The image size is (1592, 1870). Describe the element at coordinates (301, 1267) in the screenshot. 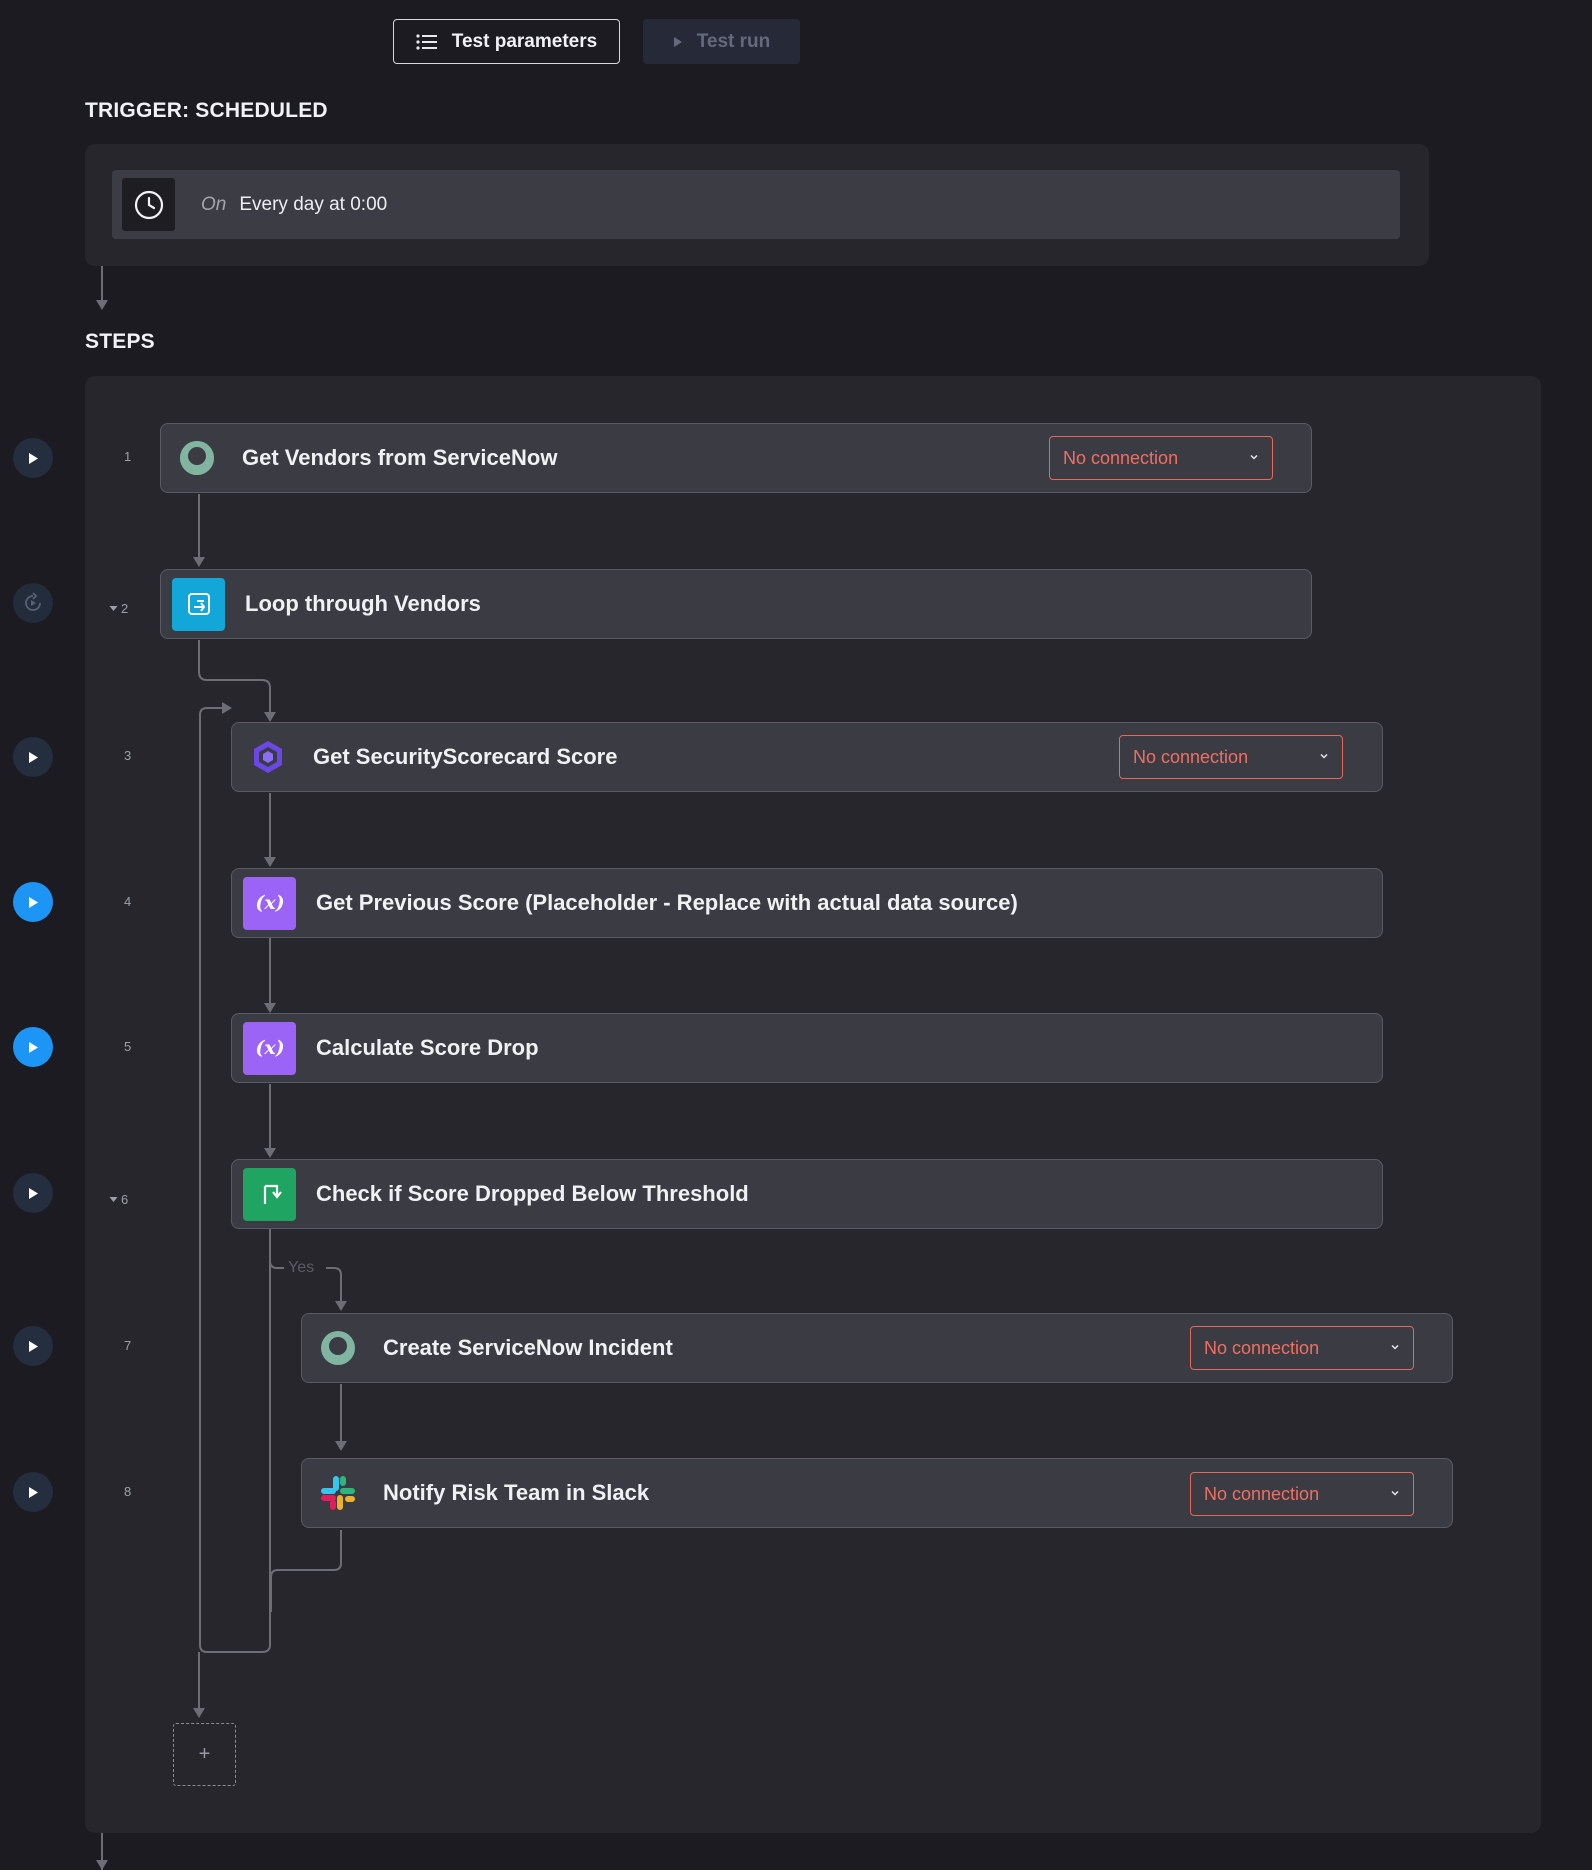

I see `branch-yes-label: Yes` at that location.